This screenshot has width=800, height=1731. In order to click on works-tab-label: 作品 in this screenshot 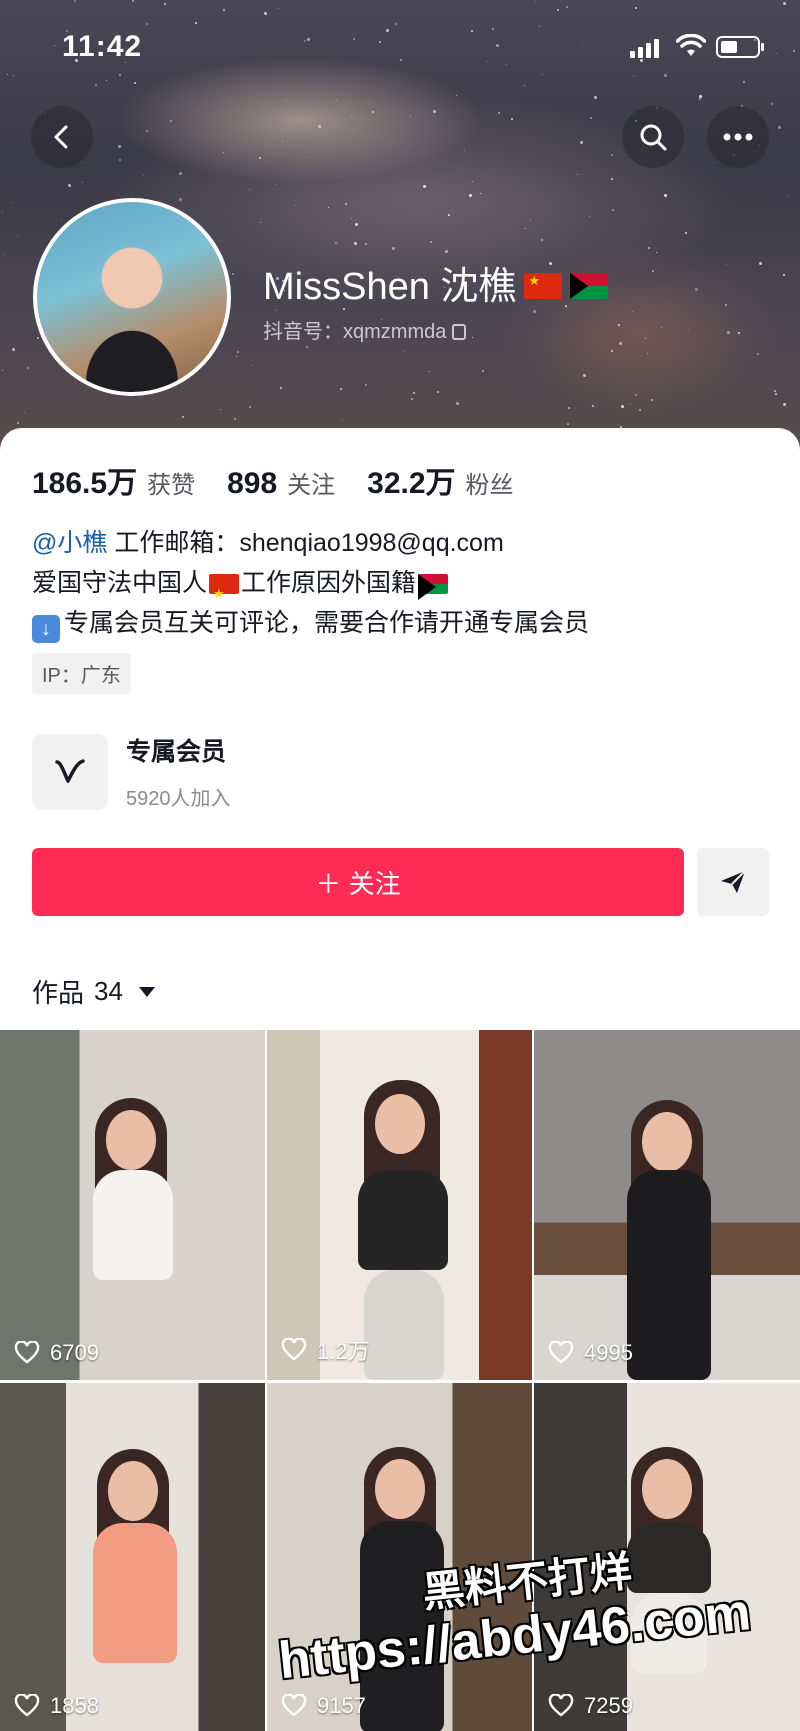, I will do `click(58, 993)`.